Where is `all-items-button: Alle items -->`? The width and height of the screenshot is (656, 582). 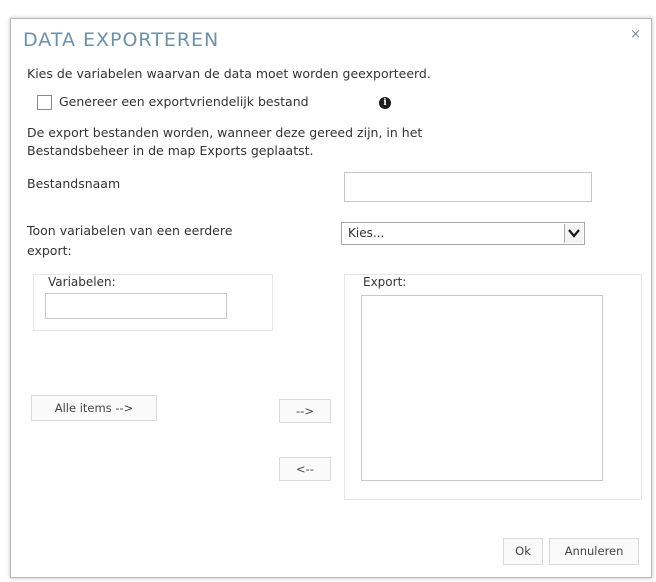 all-items-button: Alle items --> is located at coordinates (94, 408).